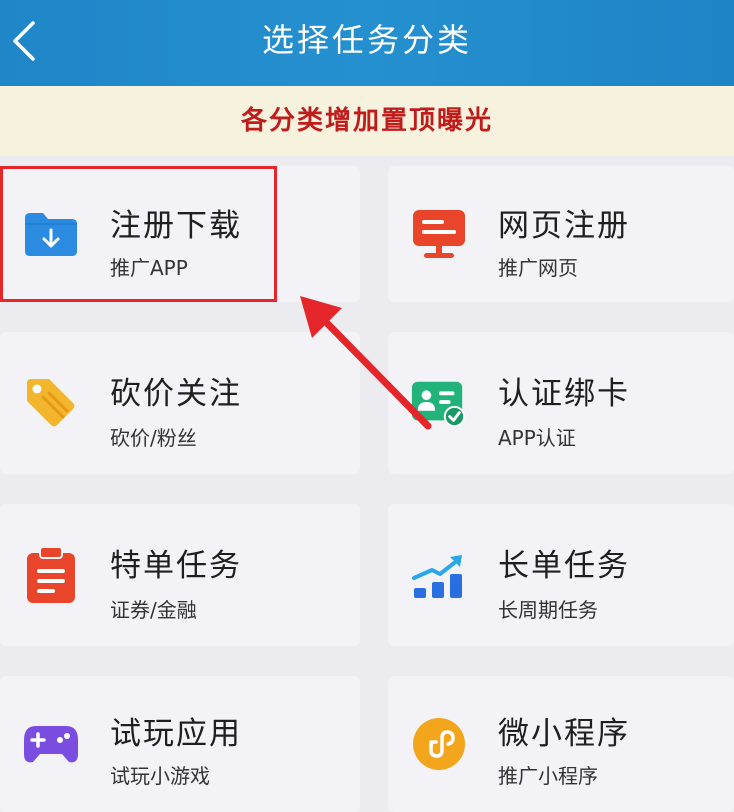  What do you see at coordinates (176, 734) in the screenshot?
I see `category-title: 试玩应用` at bounding box center [176, 734].